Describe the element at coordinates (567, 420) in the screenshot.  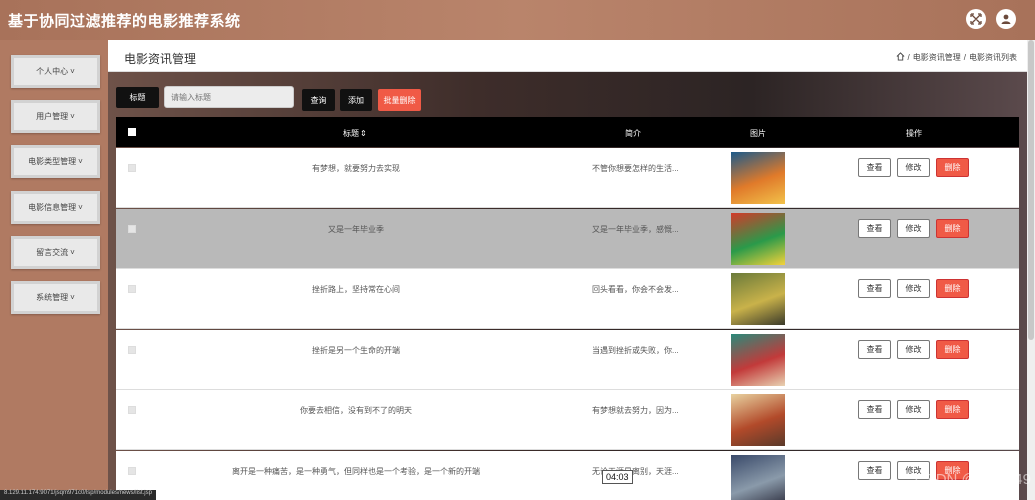
I see `table-row: 你要去相信，没有到不了的明天 有梦想就去努力，因为... 查看 修改 删除` at that location.